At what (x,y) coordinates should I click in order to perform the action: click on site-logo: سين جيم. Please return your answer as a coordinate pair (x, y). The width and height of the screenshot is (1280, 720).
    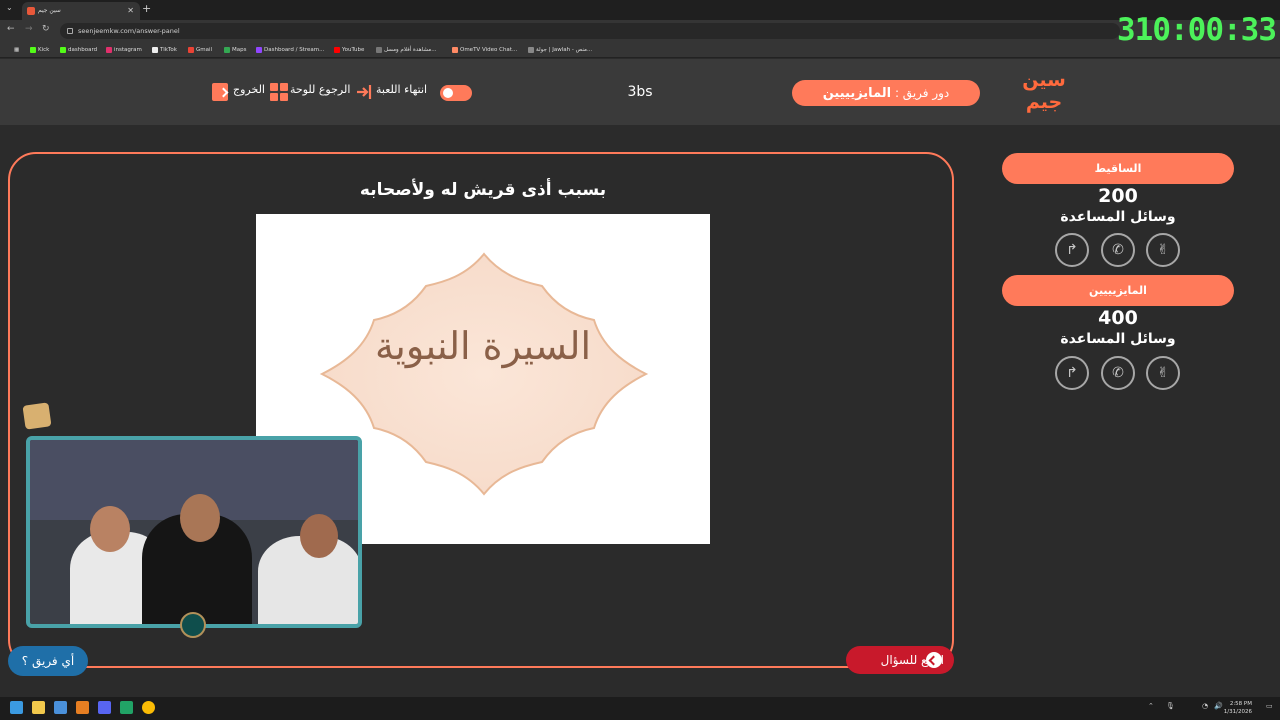
    Looking at the image, I should click on (1044, 92).